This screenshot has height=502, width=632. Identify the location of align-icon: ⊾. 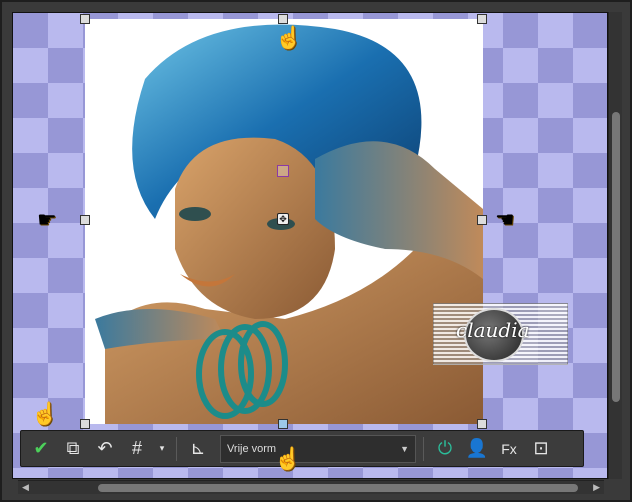
(198, 449).